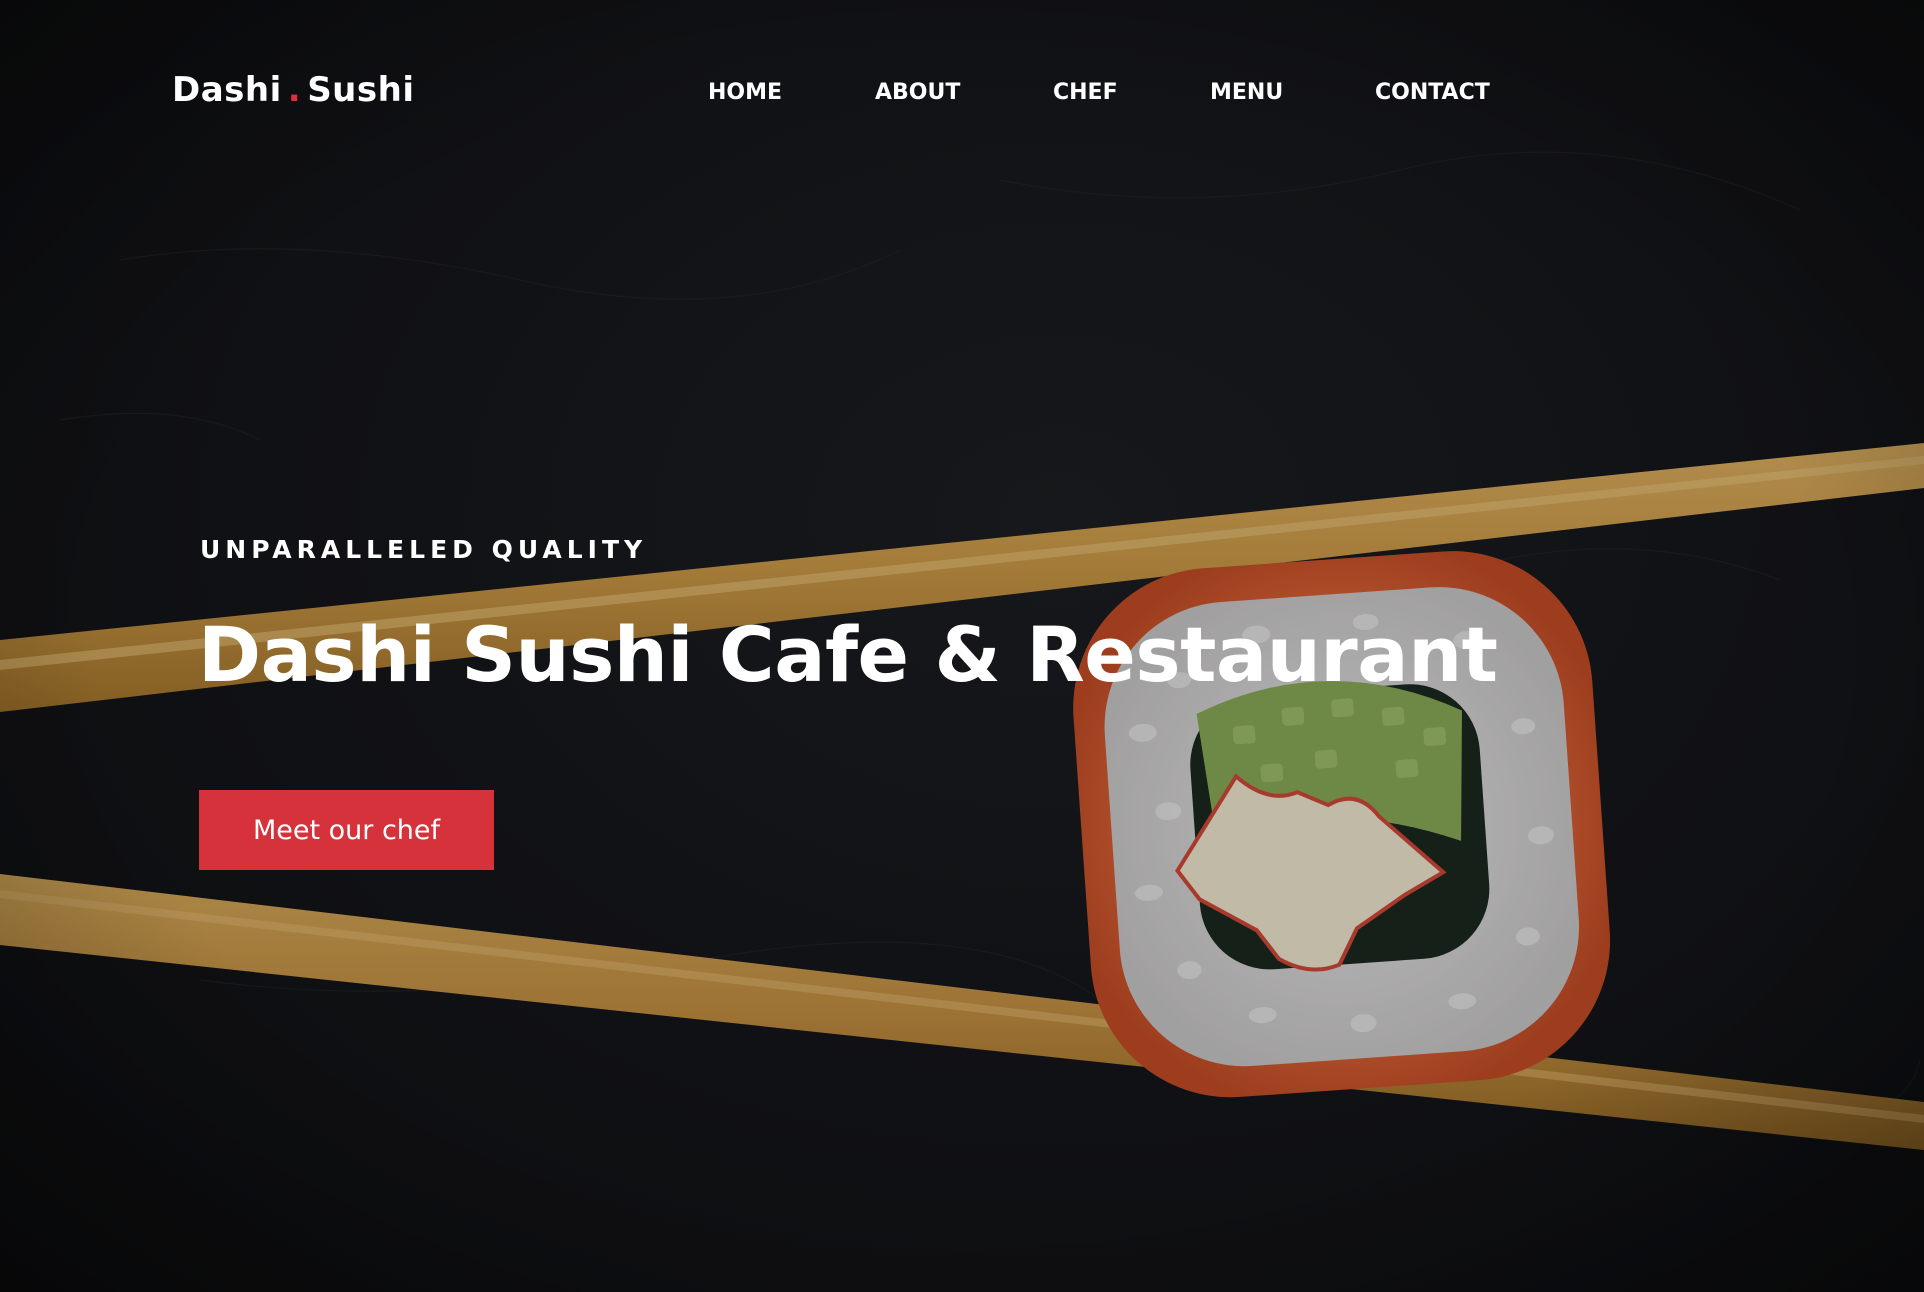  I want to click on nav-link-menu: MENU, so click(1246, 92).